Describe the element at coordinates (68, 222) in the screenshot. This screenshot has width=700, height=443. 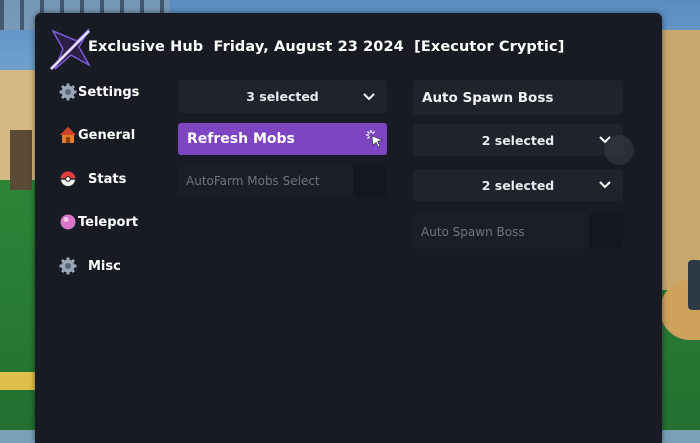
I see `pink-orb-icon` at that location.